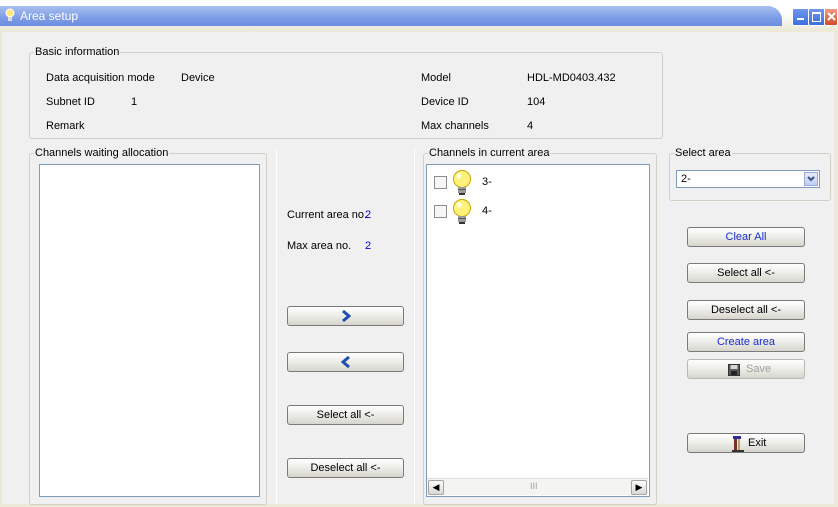 This screenshot has width=838, height=507. What do you see at coordinates (738, 444) in the screenshot?
I see `exit-door-icon` at bounding box center [738, 444].